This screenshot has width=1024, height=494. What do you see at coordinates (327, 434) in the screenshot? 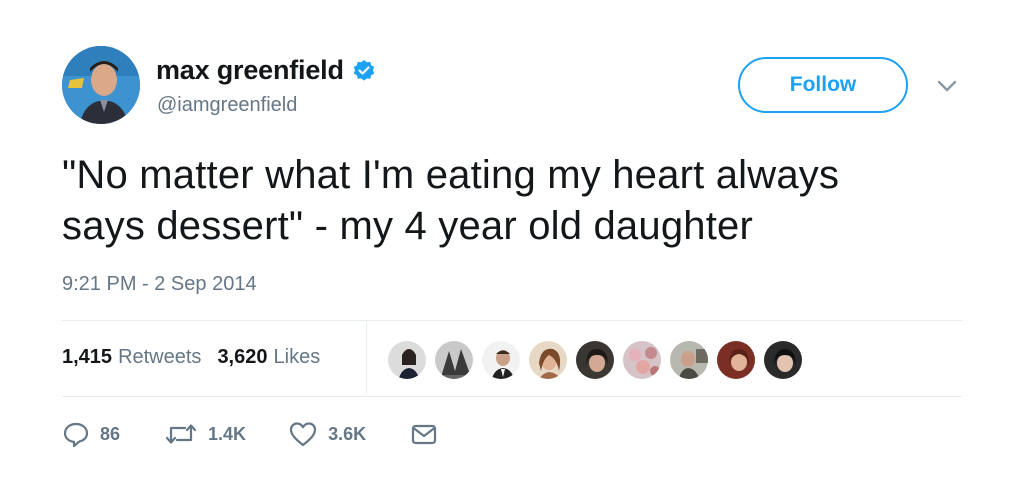
I see `like-button: 3.6K` at bounding box center [327, 434].